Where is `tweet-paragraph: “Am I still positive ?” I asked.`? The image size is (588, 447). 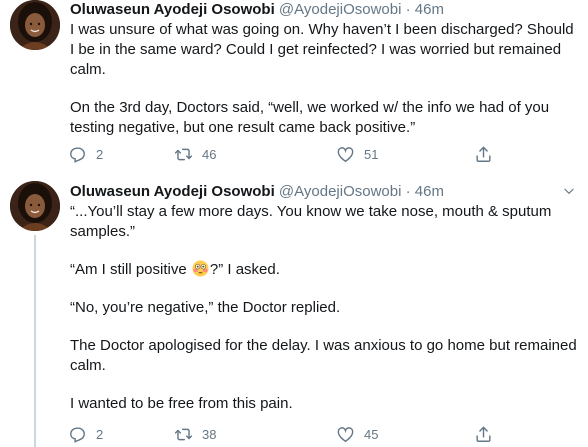 tweet-paragraph: “Am I still positive ?” I asked. is located at coordinates (325, 270).